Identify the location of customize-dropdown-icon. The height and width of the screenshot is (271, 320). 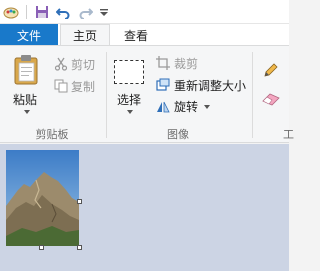
(104, 12).